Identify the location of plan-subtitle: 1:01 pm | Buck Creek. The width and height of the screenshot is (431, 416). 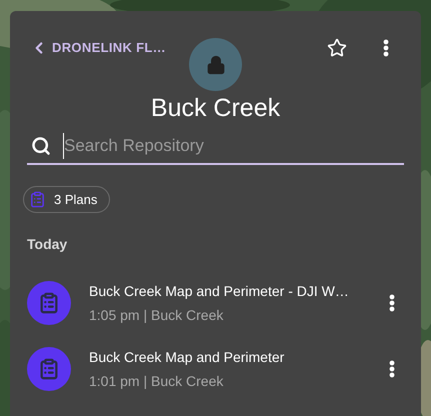
(156, 381).